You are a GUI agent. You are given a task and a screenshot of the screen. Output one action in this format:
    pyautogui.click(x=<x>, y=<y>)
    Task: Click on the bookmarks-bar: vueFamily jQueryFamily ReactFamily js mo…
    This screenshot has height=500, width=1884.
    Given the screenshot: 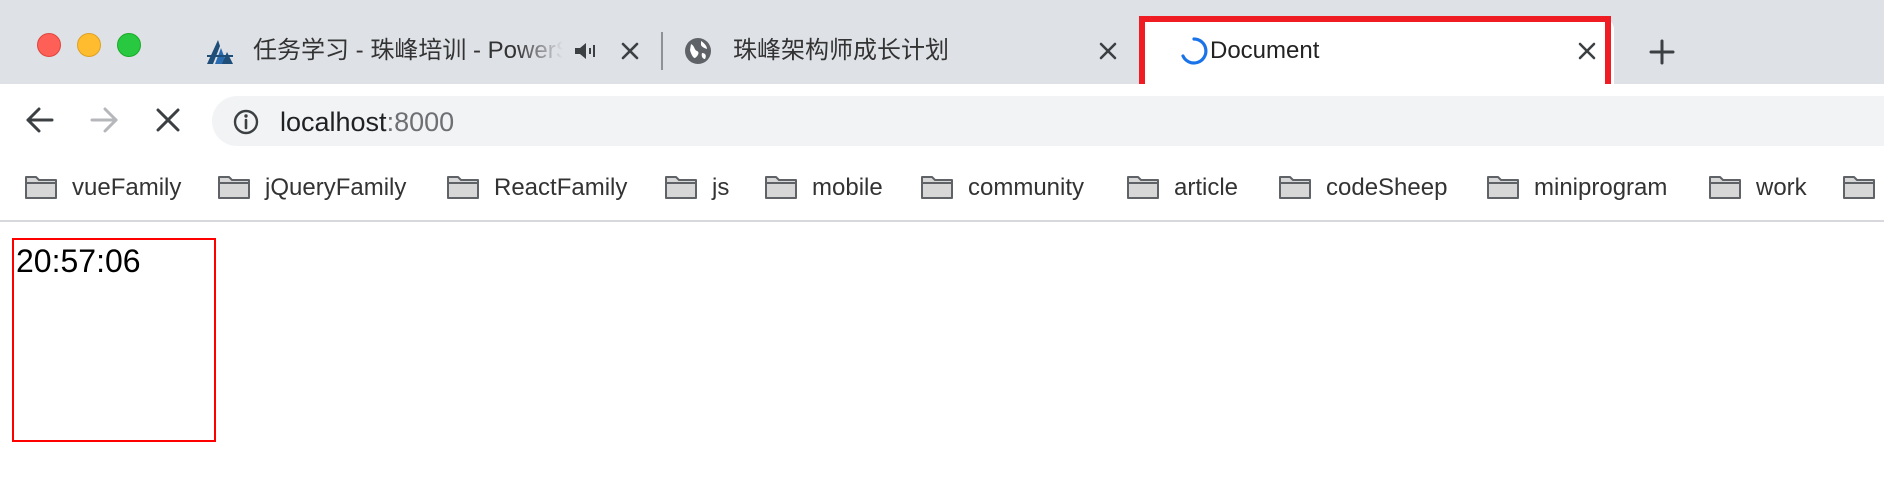 What is the action you would take?
    pyautogui.click(x=942, y=189)
    